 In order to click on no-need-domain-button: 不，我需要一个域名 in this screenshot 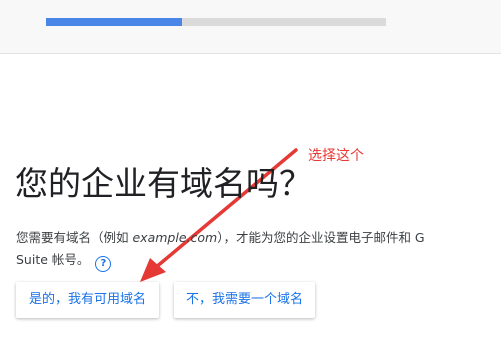, I will do `click(244, 300)`.